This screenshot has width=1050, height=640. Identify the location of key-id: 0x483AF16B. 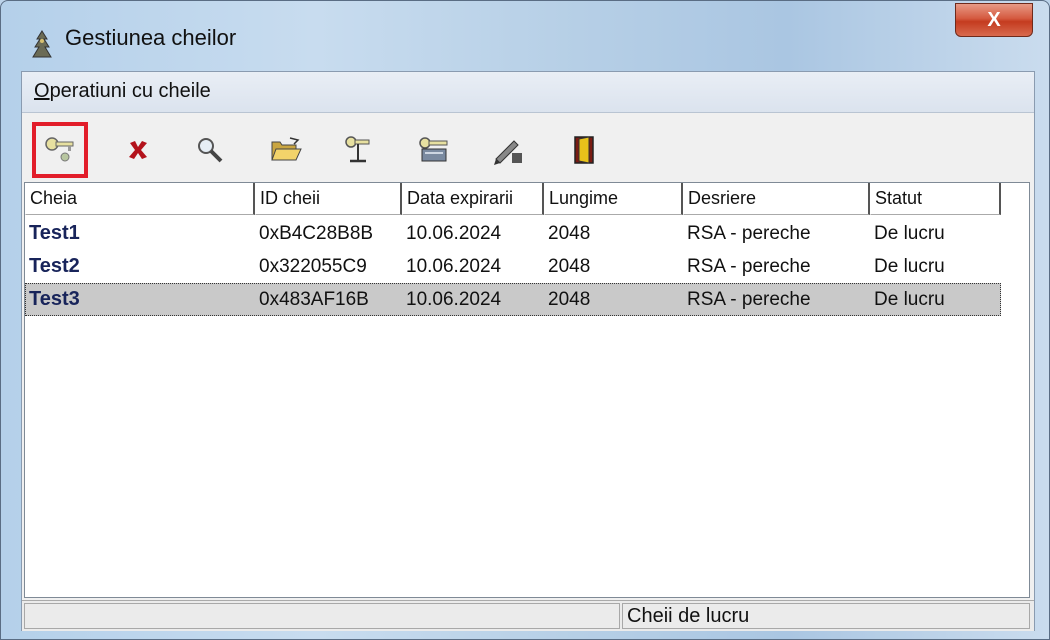
(314, 299).